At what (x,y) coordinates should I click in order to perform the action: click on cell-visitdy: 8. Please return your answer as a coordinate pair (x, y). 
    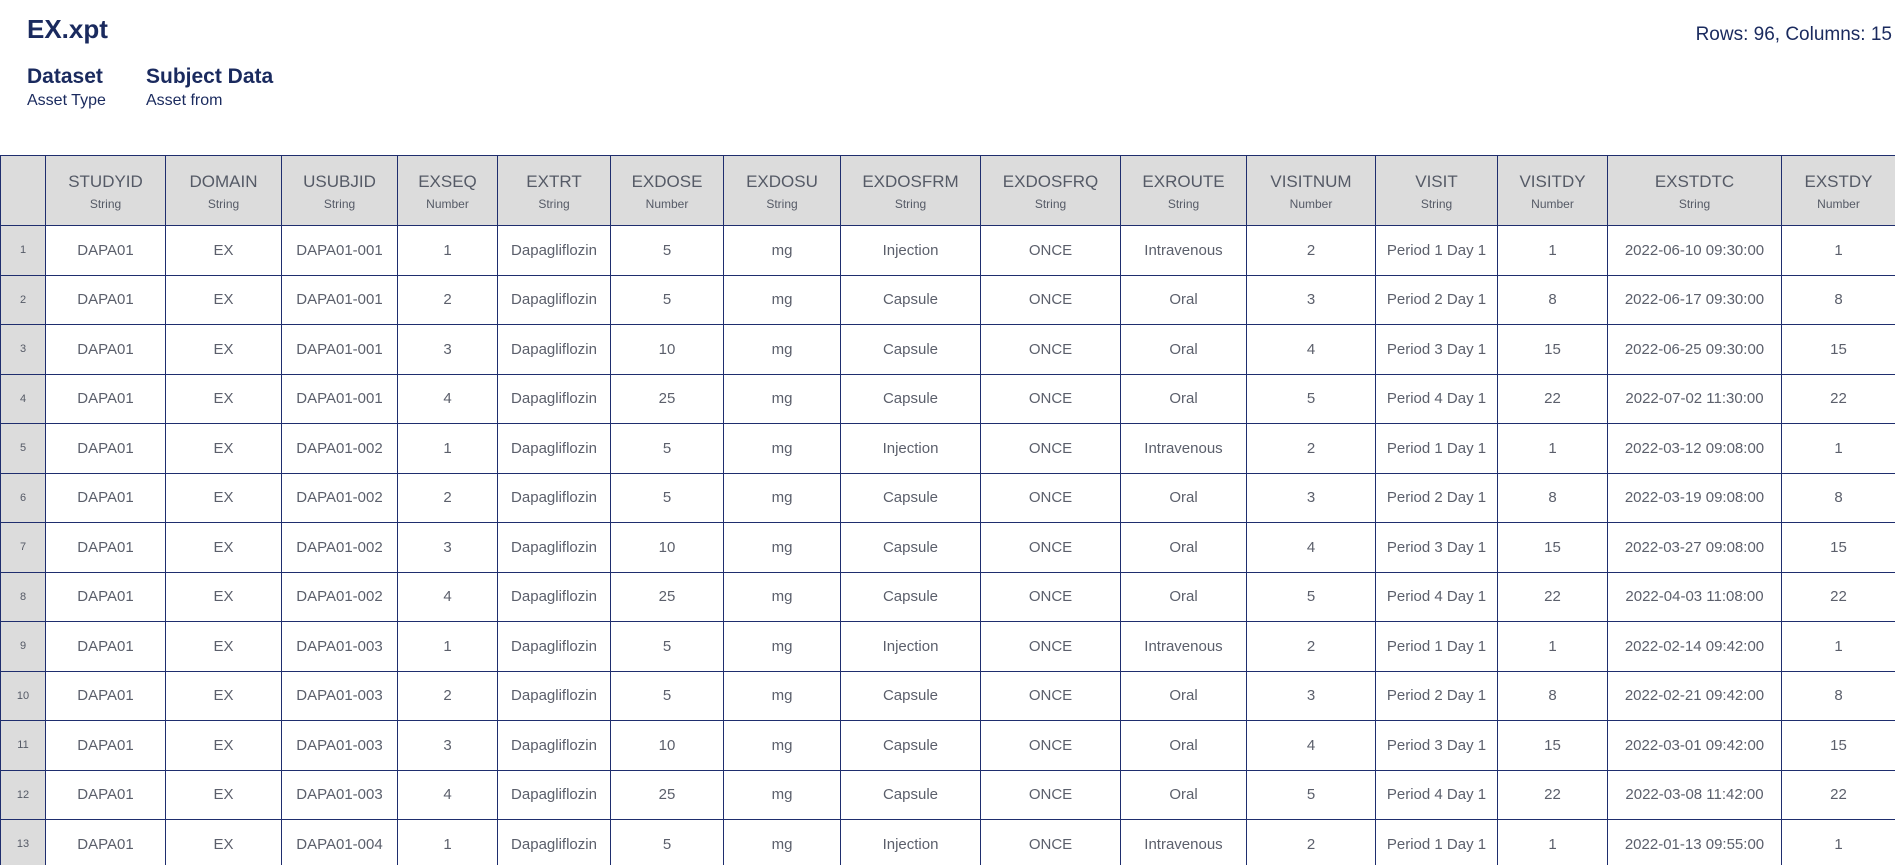
    Looking at the image, I should click on (1552, 695).